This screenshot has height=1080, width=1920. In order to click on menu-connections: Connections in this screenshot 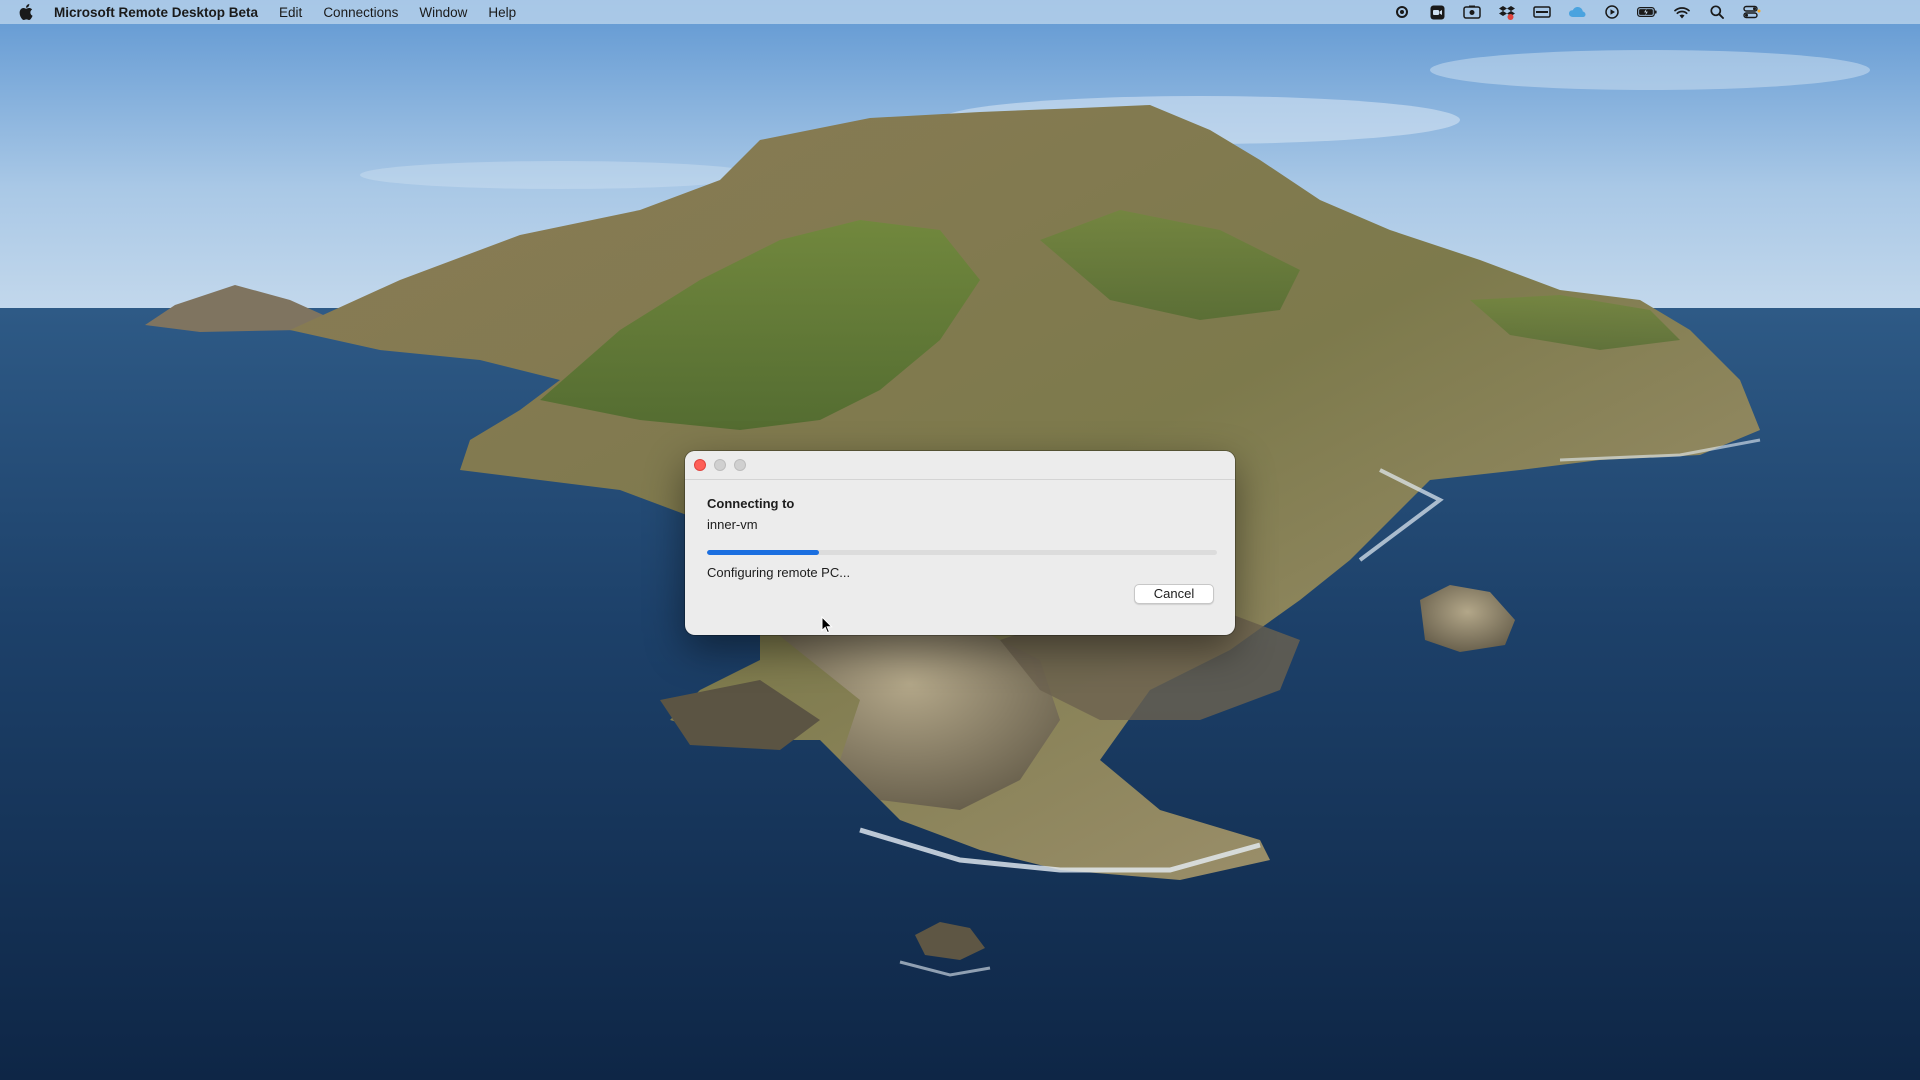, I will do `click(360, 12)`.